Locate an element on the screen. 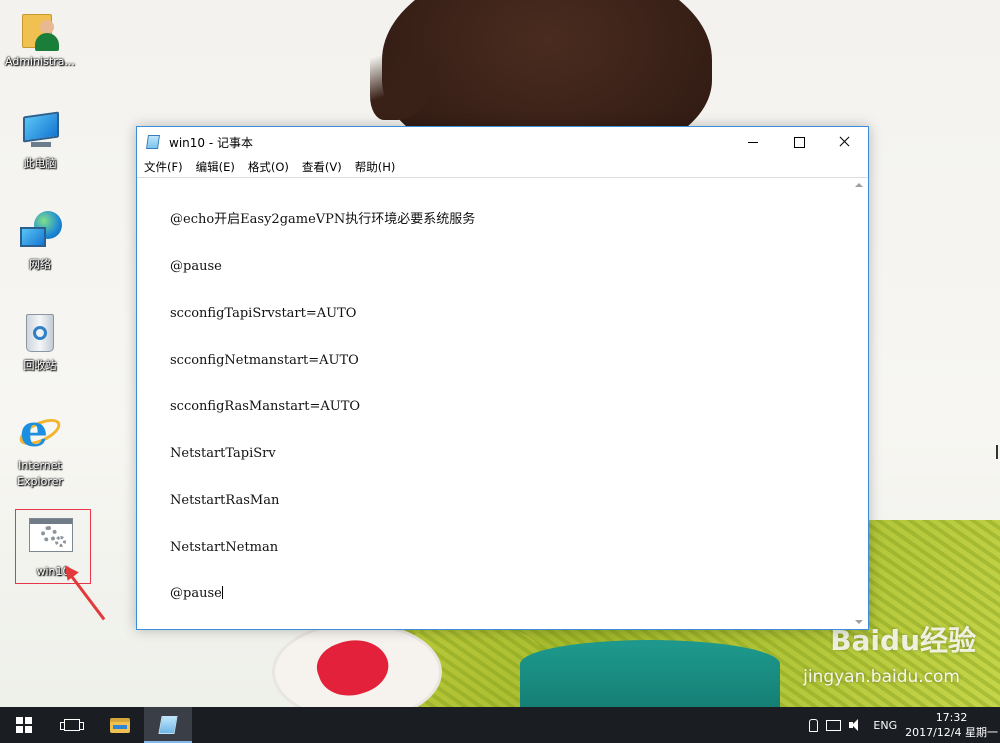 The image size is (1000, 743). editor-line: @echo开启Easy2gameVPN执行环境必要系统服务 is located at coordinates (323, 220).